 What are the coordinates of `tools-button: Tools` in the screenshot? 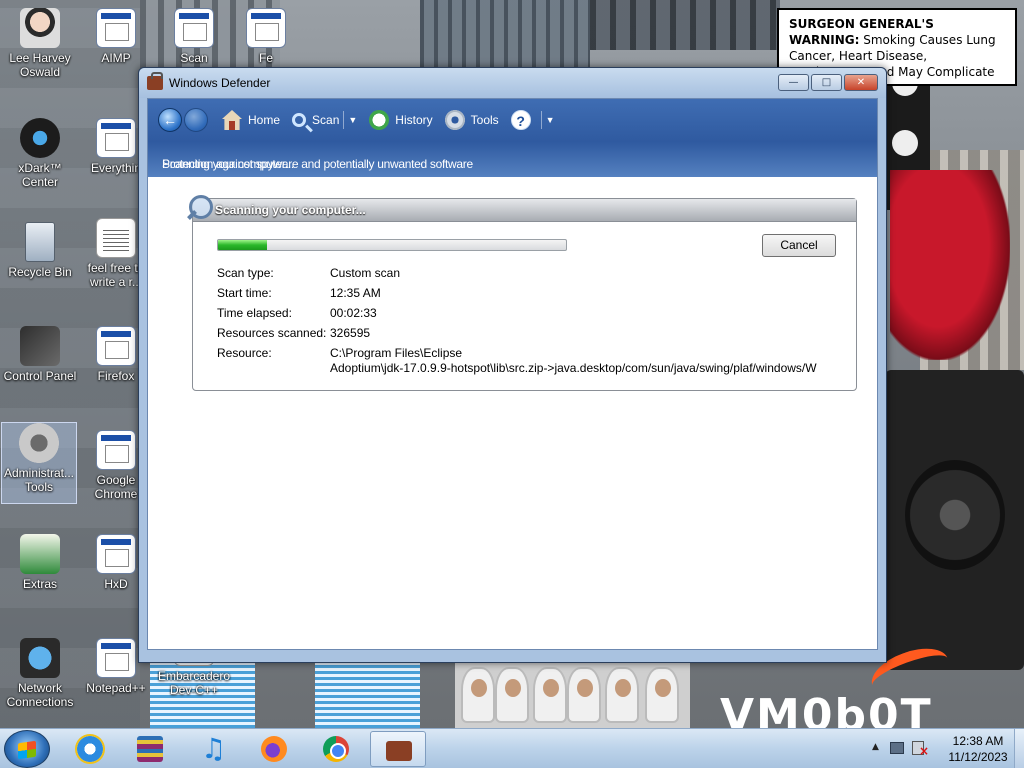 It's located at (471, 120).